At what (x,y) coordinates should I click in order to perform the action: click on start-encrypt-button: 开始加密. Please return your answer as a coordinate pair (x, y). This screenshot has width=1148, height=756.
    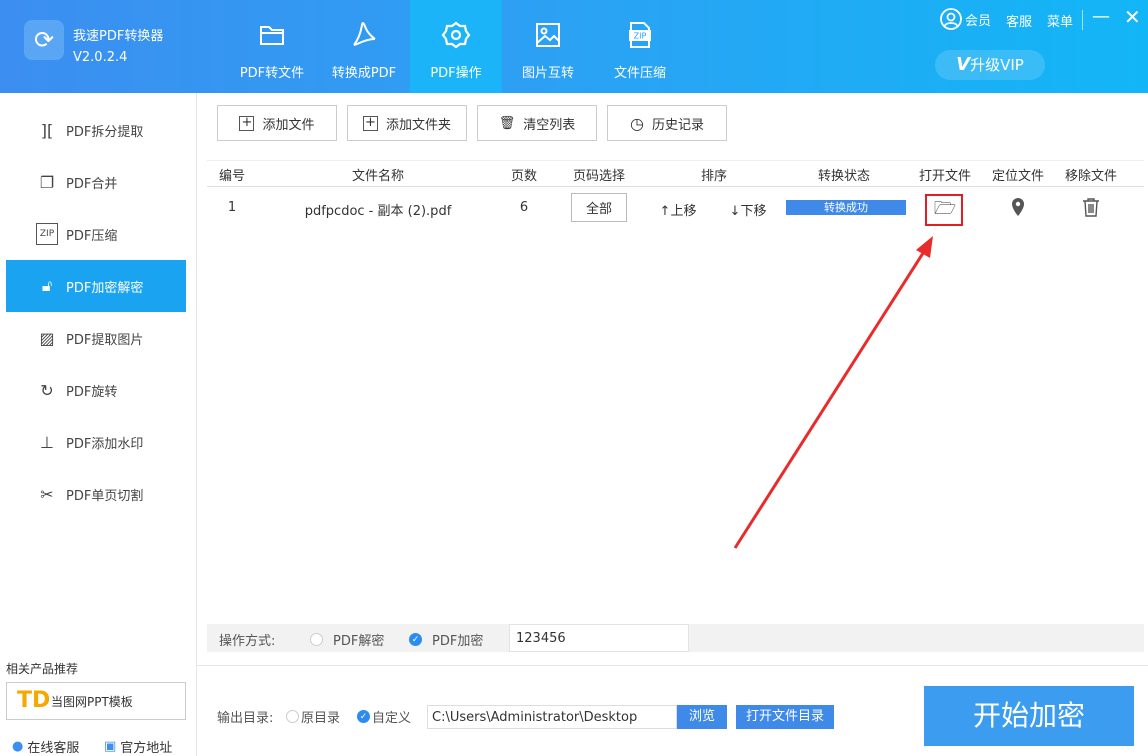
    Looking at the image, I should click on (1029, 716).